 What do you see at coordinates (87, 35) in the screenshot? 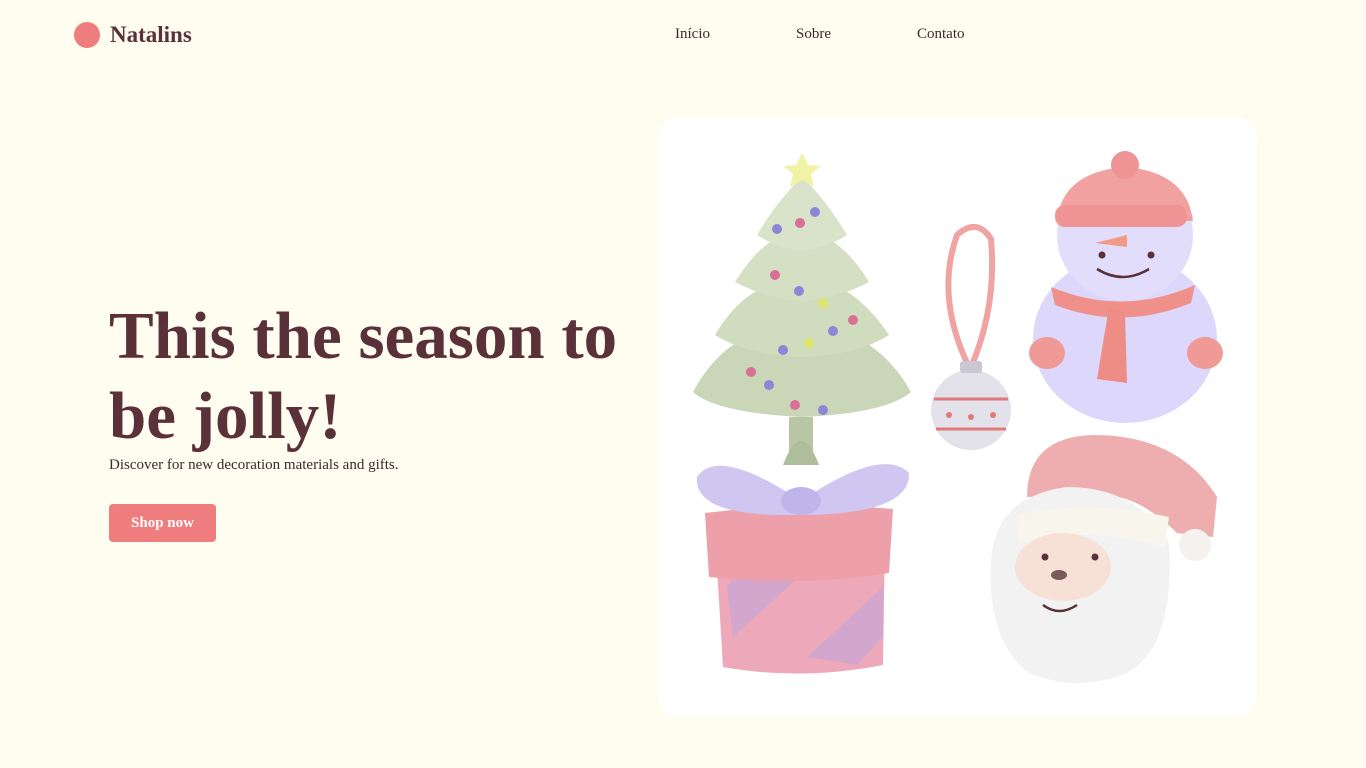
I see `logo-dot-icon` at bounding box center [87, 35].